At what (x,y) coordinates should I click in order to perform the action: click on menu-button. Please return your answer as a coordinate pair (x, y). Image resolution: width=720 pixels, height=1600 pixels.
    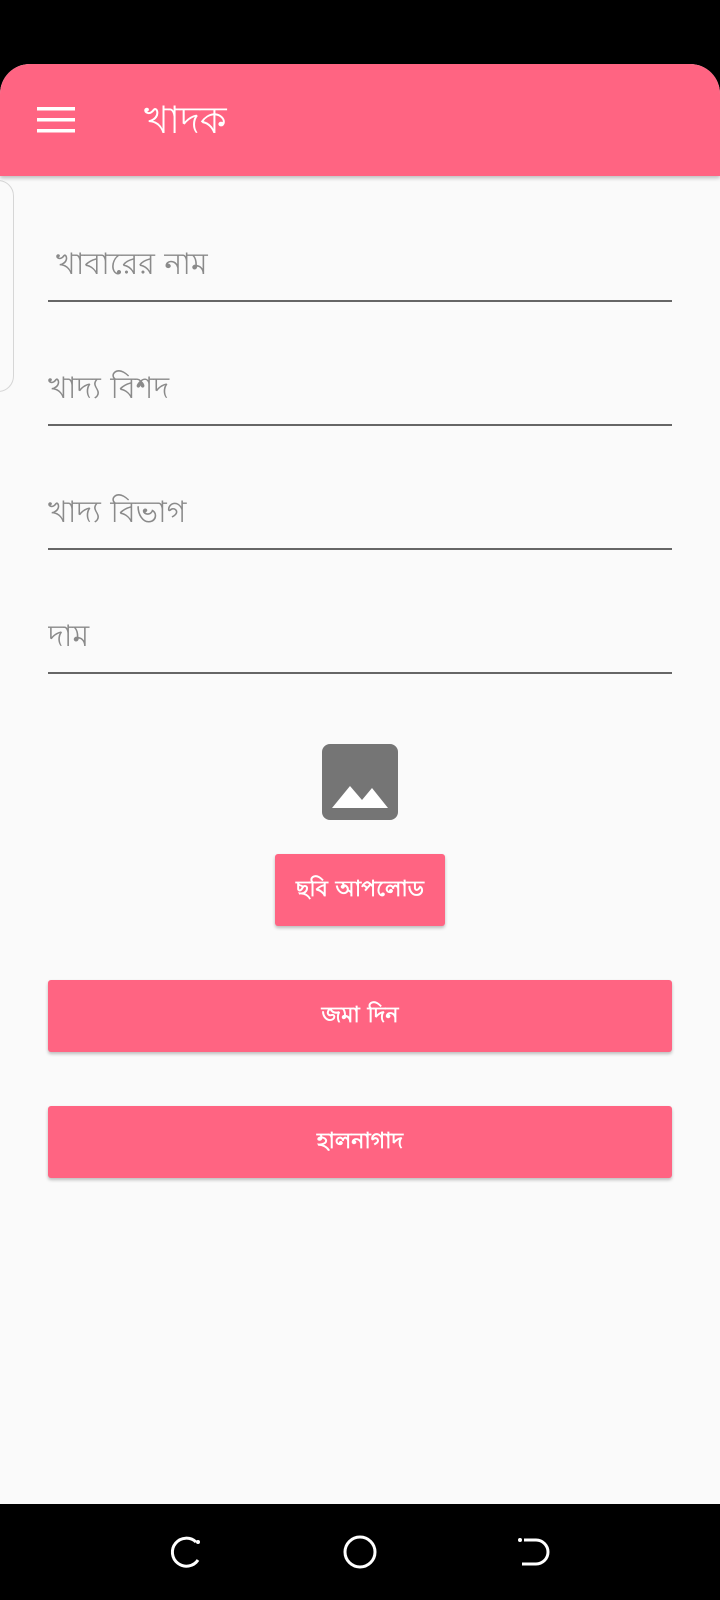
    Looking at the image, I should click on (56, 120).